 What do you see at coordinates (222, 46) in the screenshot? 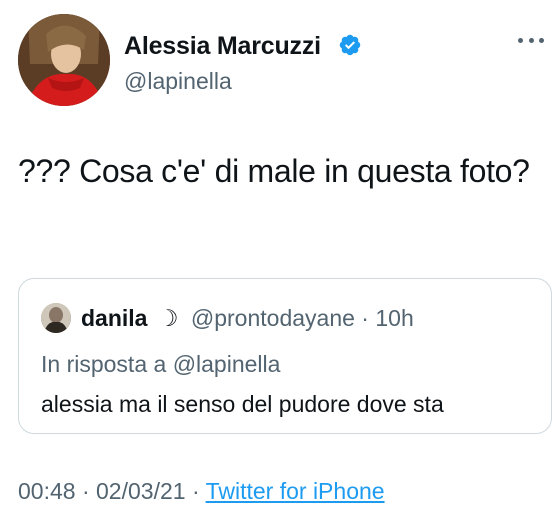
I see `author-name: Alessia Marcuzzi` at bounding box center [222, 46].